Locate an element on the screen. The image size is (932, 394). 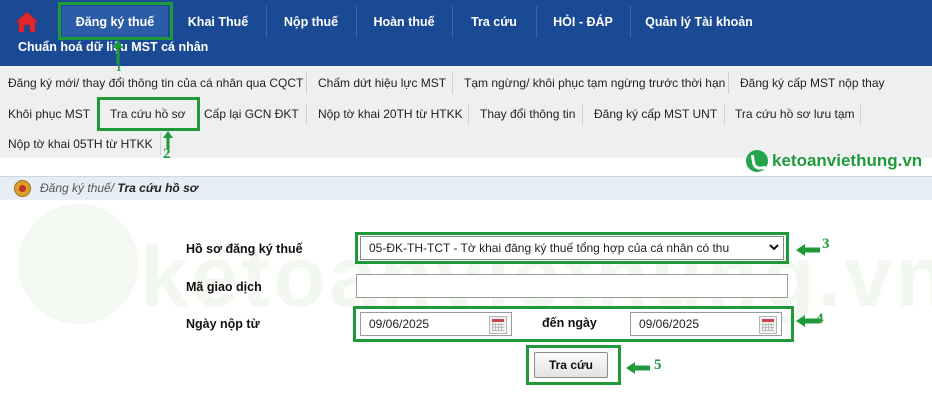
annotation-step-5: 5 is located at coordinates (658, 365).